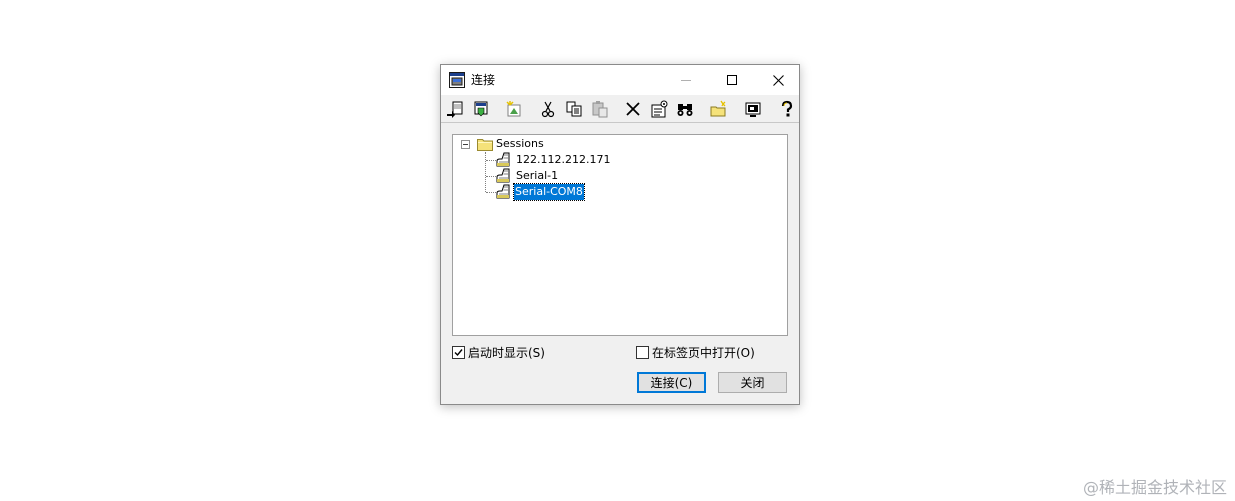 The image size is (1235, 501). I want to click on copy-button, so click(574, 109).